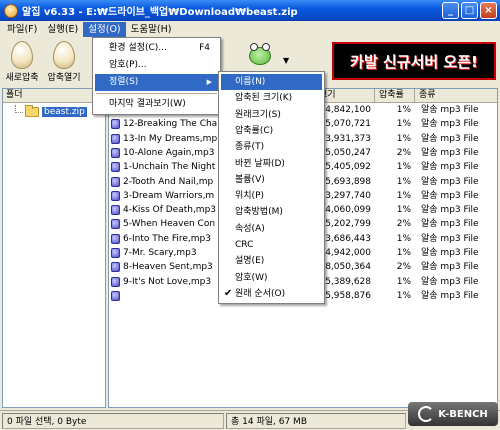  What do you see at coordinates (453, 414) in the screenshot?
I see `kbench-watermark: K-BENCH` at bounding box center [453, 414].